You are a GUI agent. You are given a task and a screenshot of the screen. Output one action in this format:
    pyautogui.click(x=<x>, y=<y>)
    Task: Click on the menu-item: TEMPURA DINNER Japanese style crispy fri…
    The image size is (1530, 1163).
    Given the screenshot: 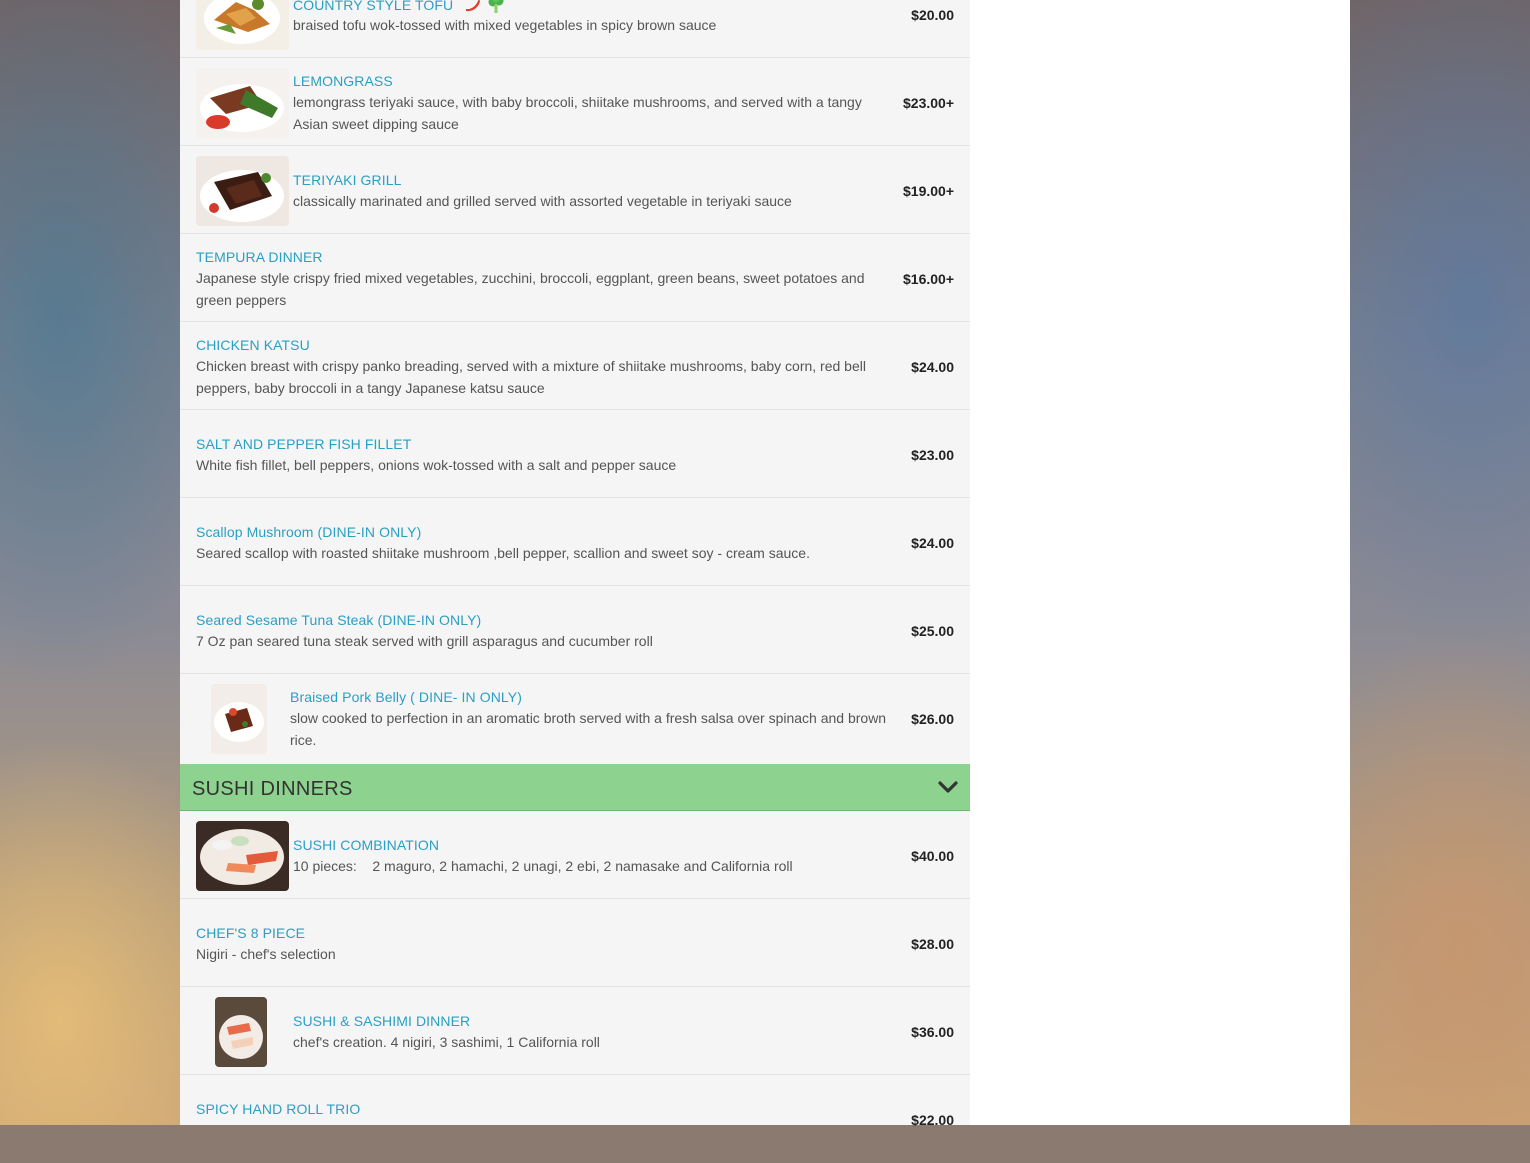 What is the action you would take?
    pyautogui.click(x=575, y=278)
    